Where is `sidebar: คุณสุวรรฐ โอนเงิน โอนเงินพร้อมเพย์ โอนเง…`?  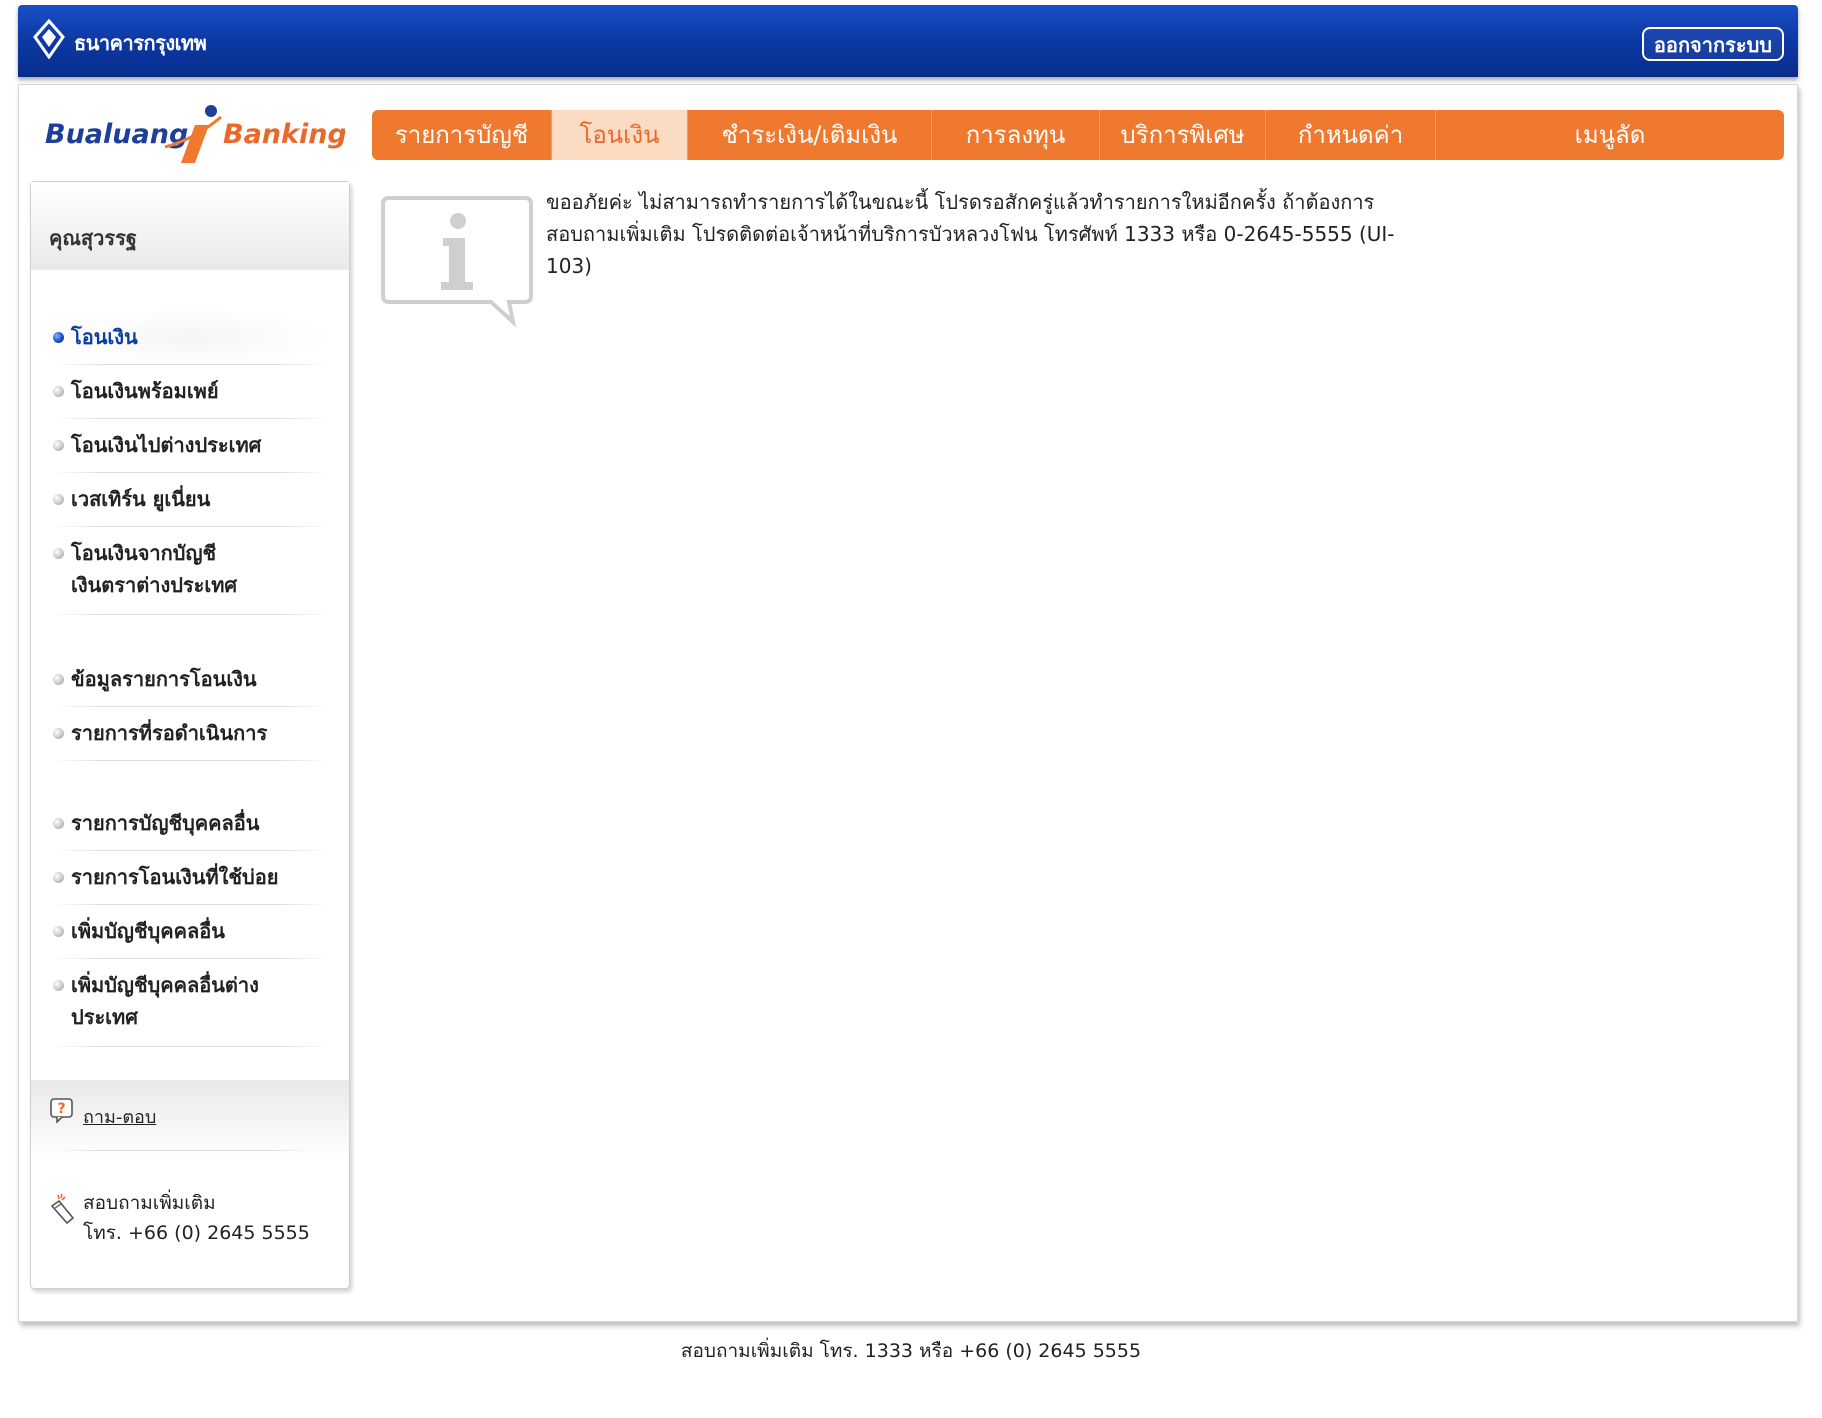 sidebar: คุณสุวรรฐ โอนเงิน โอนเงินพร้อมเพย์ โอนเง… is located at coordinates (190, 735).